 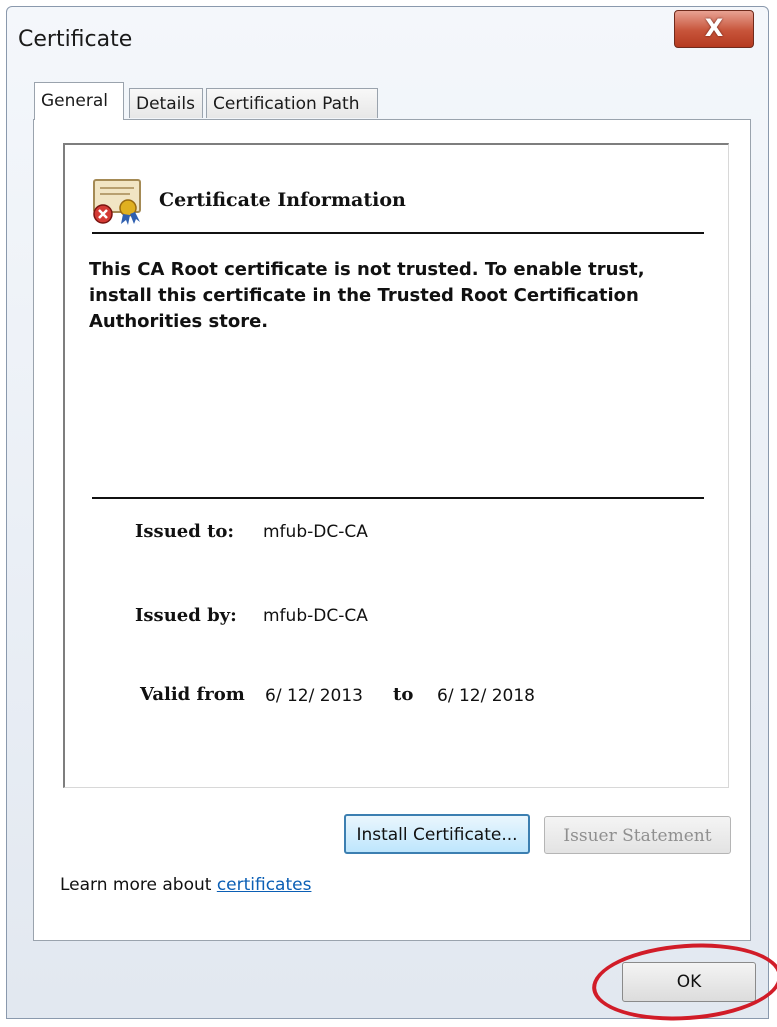 What do you see at coordinates (315, 616) in the screenshot?
I see `issued-by-value: mfub-DC-CA` at bounding box center [315, 616].